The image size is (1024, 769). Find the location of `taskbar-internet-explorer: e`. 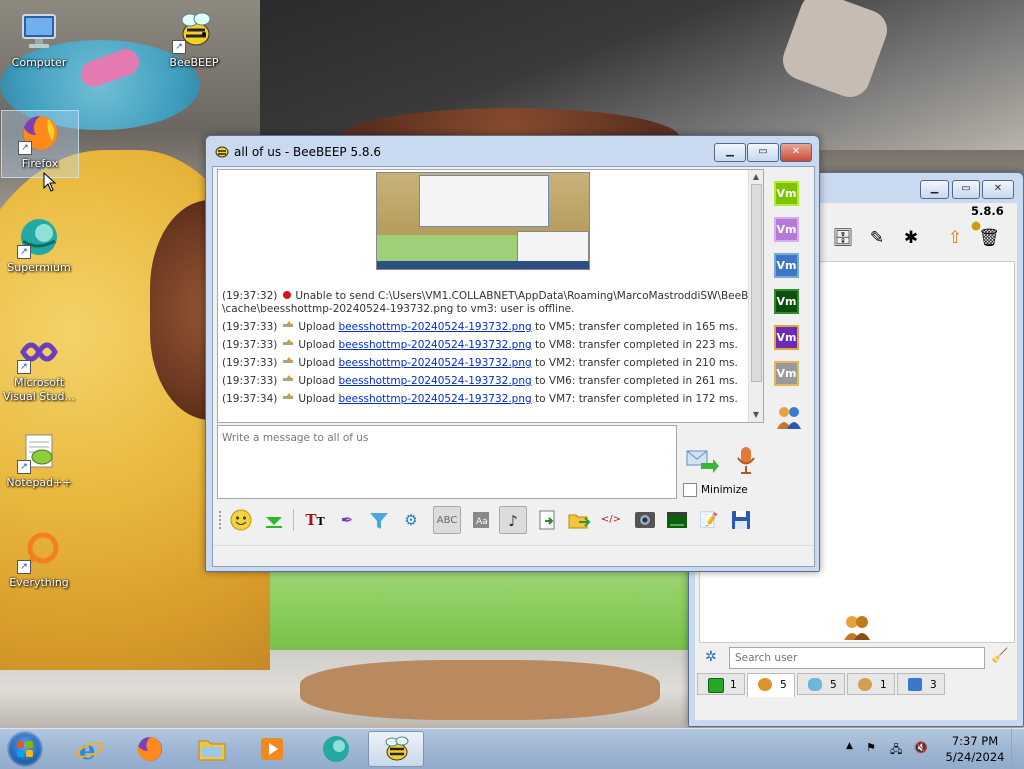

taskbar-internet-explorer: e is located at coordinates (90, 749).